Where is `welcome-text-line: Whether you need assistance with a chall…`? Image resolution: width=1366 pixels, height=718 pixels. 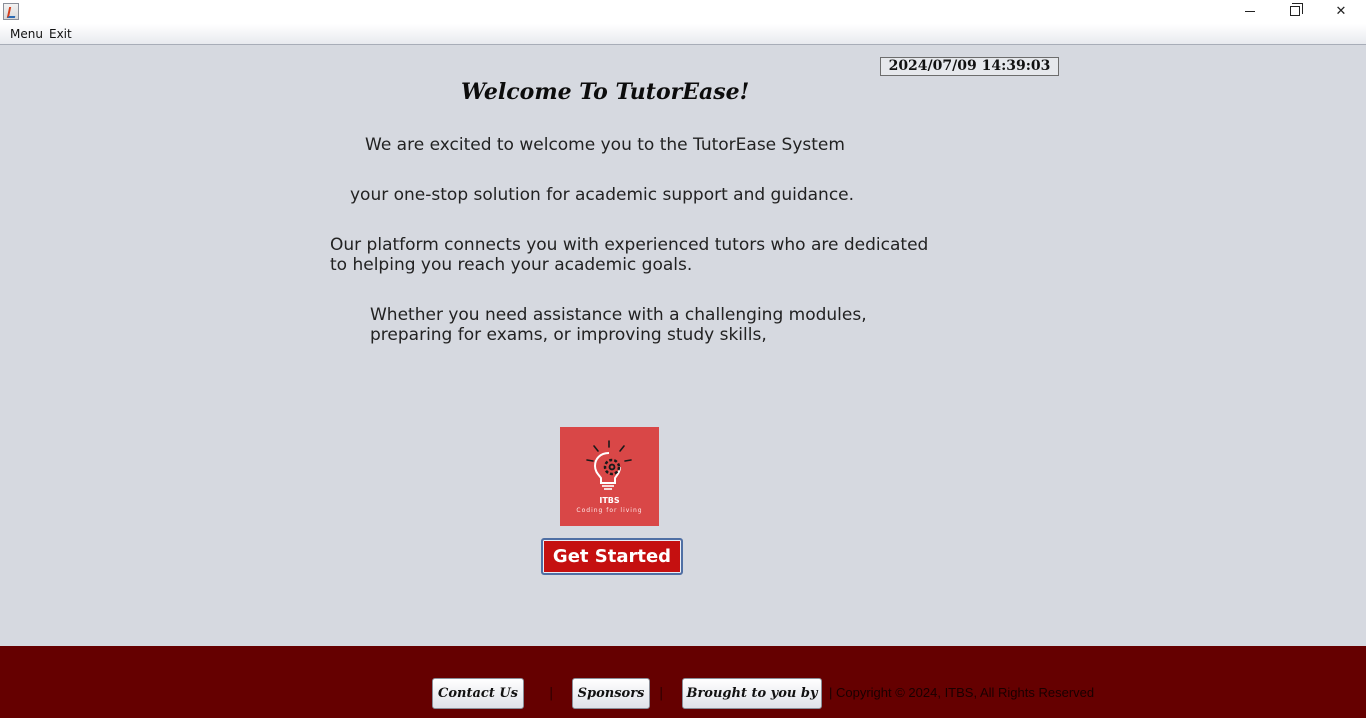 welcome-text-line: Whether you need assistance with a chall… is located at coordinates (618, 315).